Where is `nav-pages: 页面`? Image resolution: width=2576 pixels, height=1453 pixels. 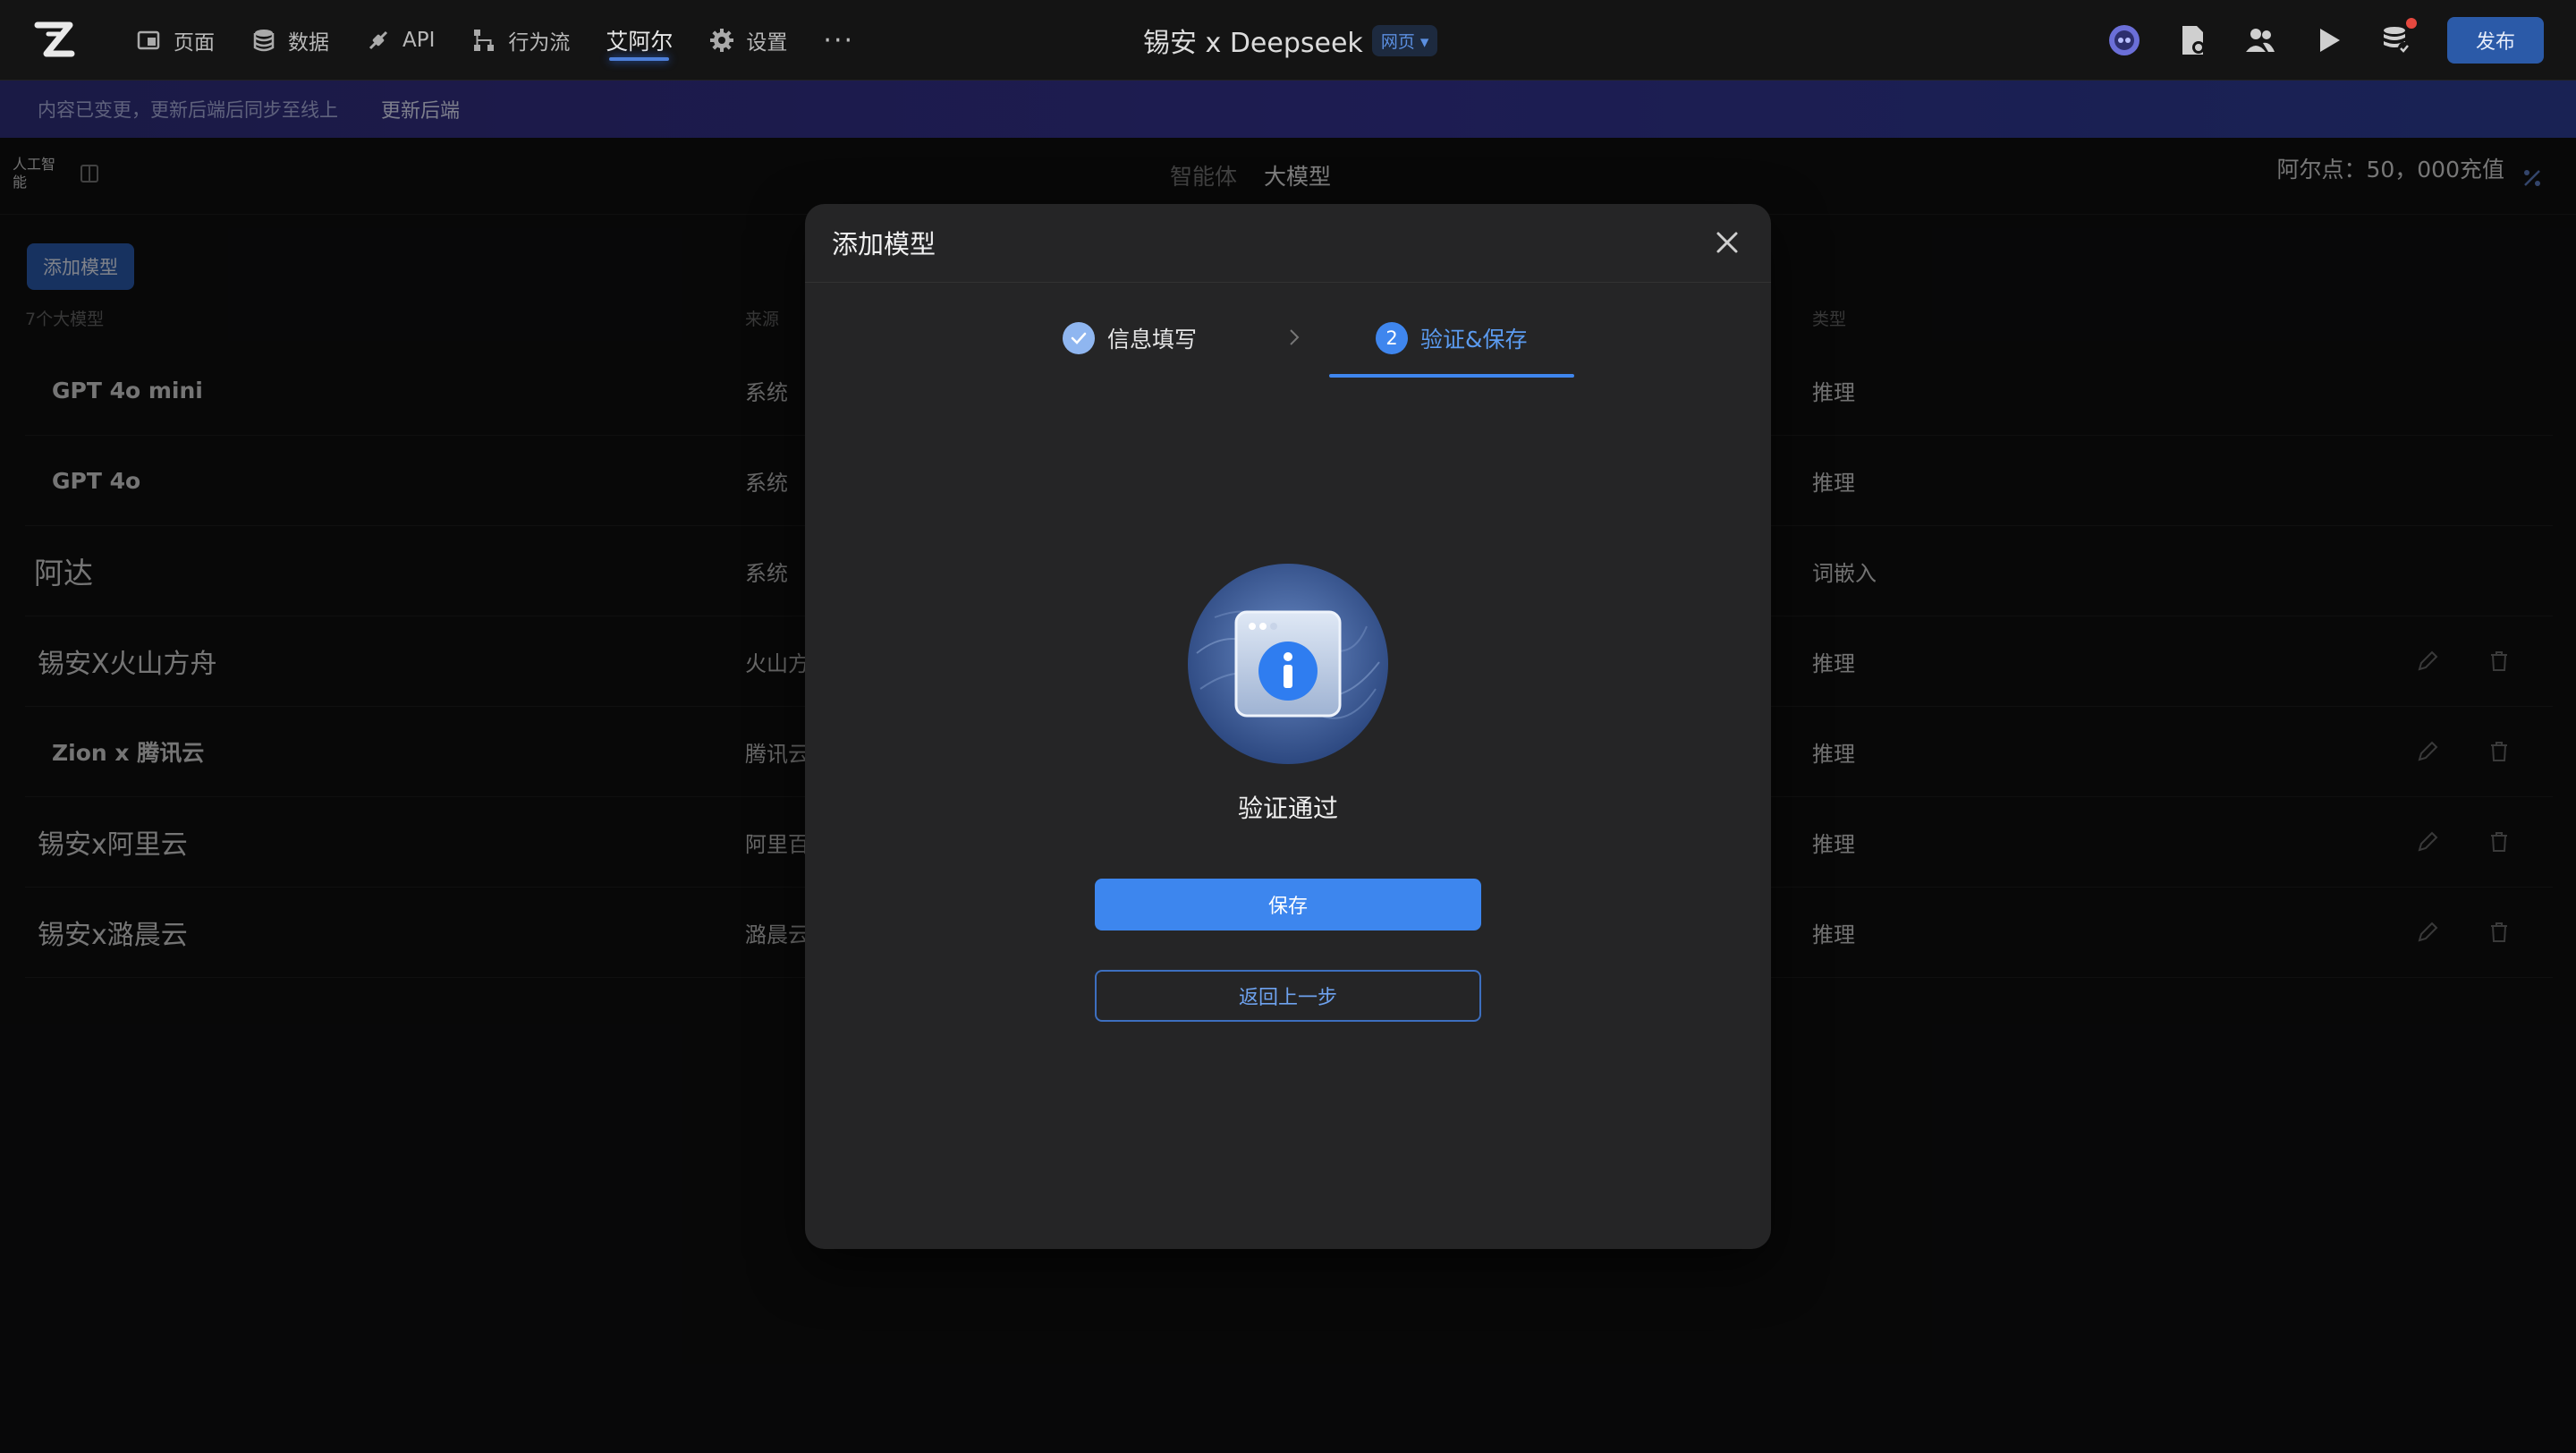 nav-pages: 页面 is located at coordinates (175, 40).